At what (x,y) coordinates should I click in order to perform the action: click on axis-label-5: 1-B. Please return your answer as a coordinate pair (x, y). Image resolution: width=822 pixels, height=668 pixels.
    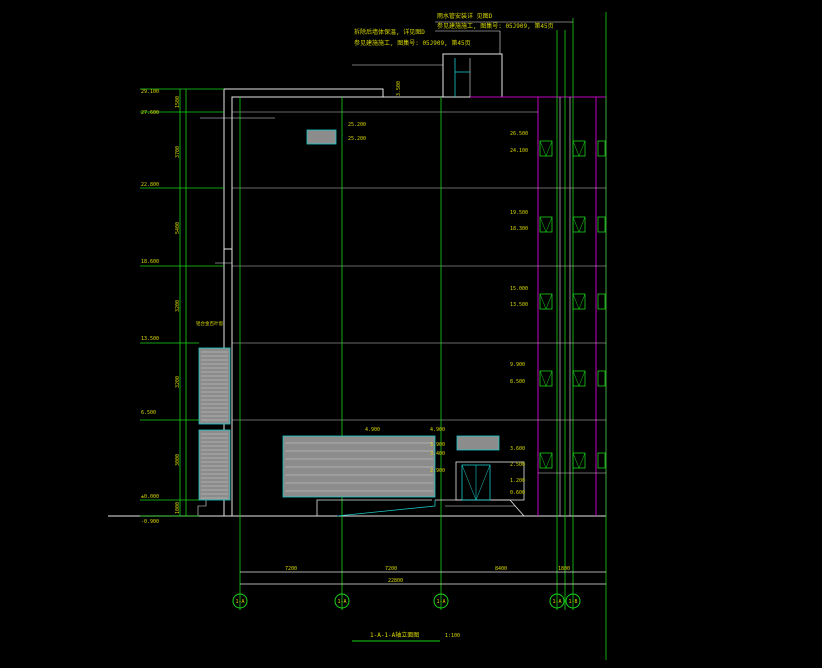
    Looking at the image, I should click on (572, 602).